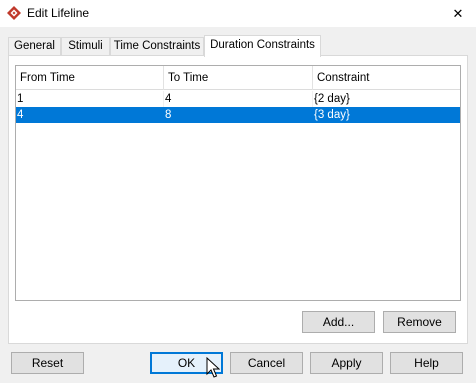  Describe the element at coordinates (47, 363) in the screenshot. I see `reset-button: Reset` at that location.